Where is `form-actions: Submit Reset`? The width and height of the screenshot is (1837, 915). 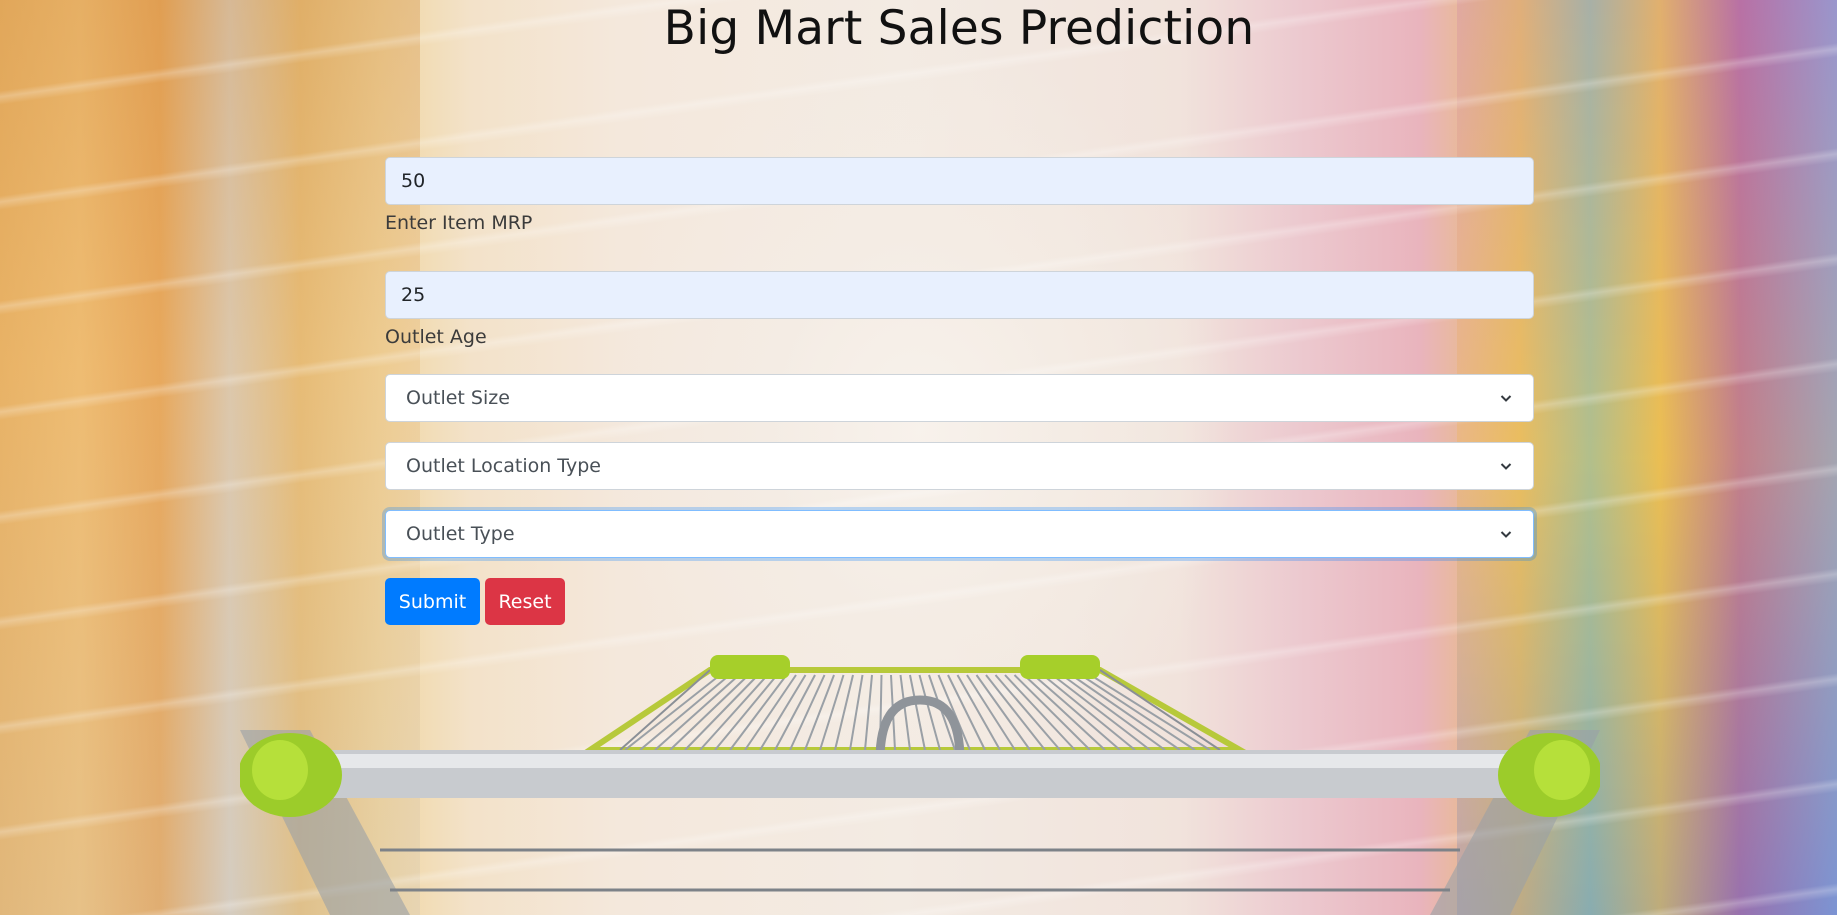 form-actions: Submit Reset is located at coordinates (959, 601).